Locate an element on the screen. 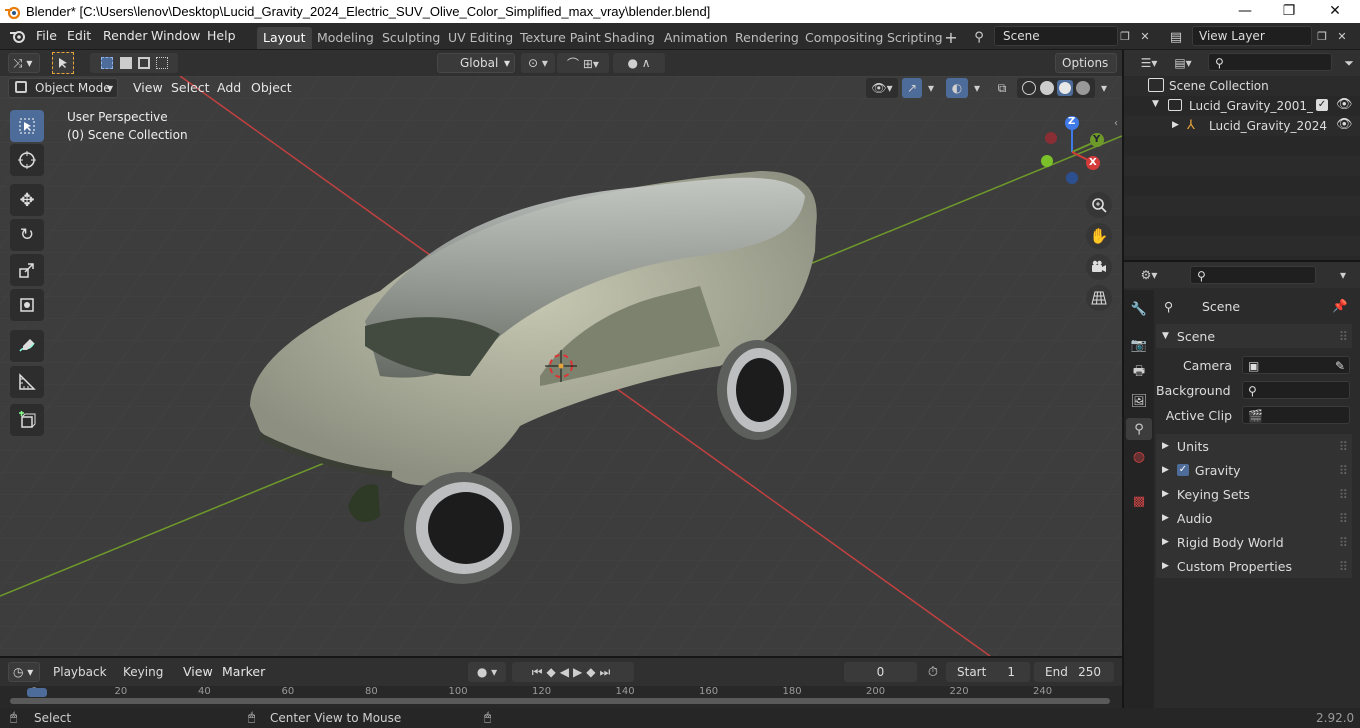 The width and height of the screenshot is (1360, 728). auto-keying-toggle: ● ▾ is located at coordinates (487, 672).